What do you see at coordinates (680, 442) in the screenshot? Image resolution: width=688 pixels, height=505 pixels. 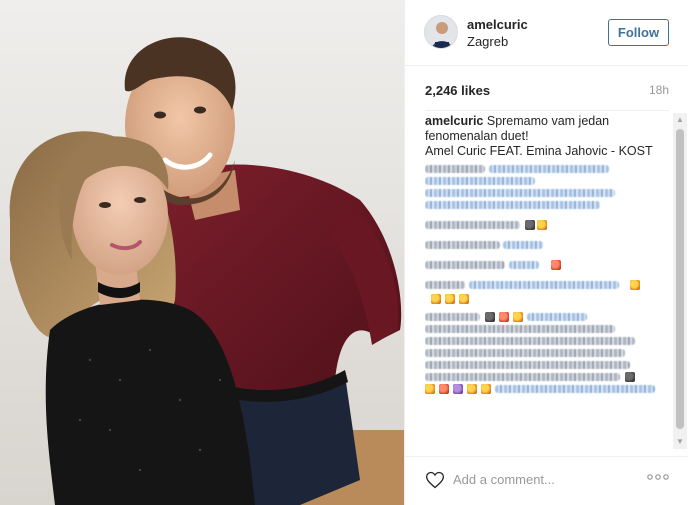 I see `scroll-down-icon: ▼` at bounding box center [680, 442].